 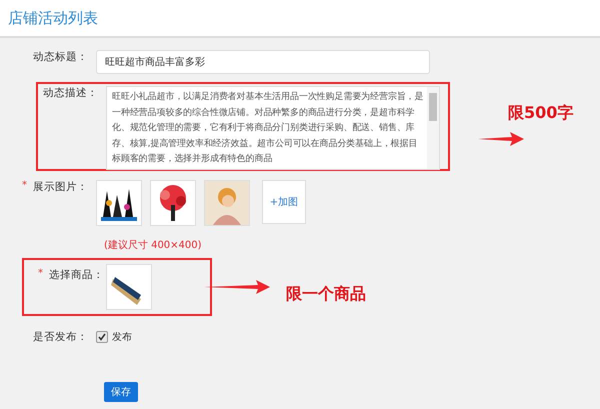 I want to click on field-label: 展示图片：, so click(x=60, y=187).